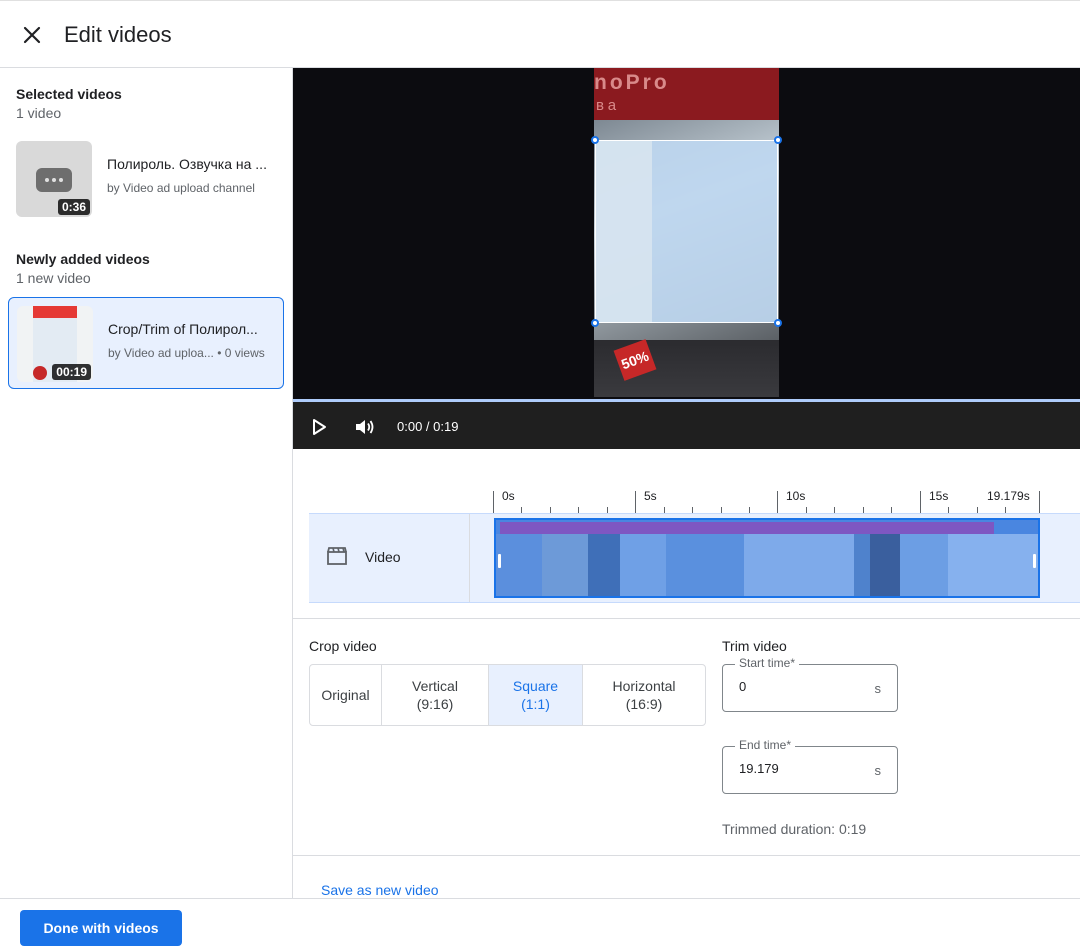  I want to click on start-time-field: Start time* s, so click(810, 684).